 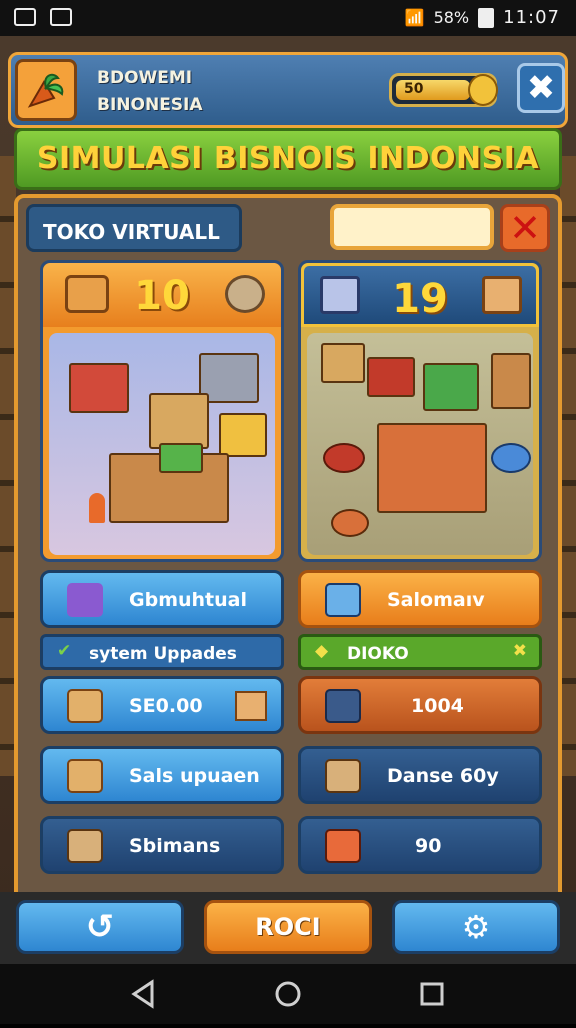 I want to click on title-banner: SIMULASI BISNOIS INDONSIA, so click(x=288, y=159).